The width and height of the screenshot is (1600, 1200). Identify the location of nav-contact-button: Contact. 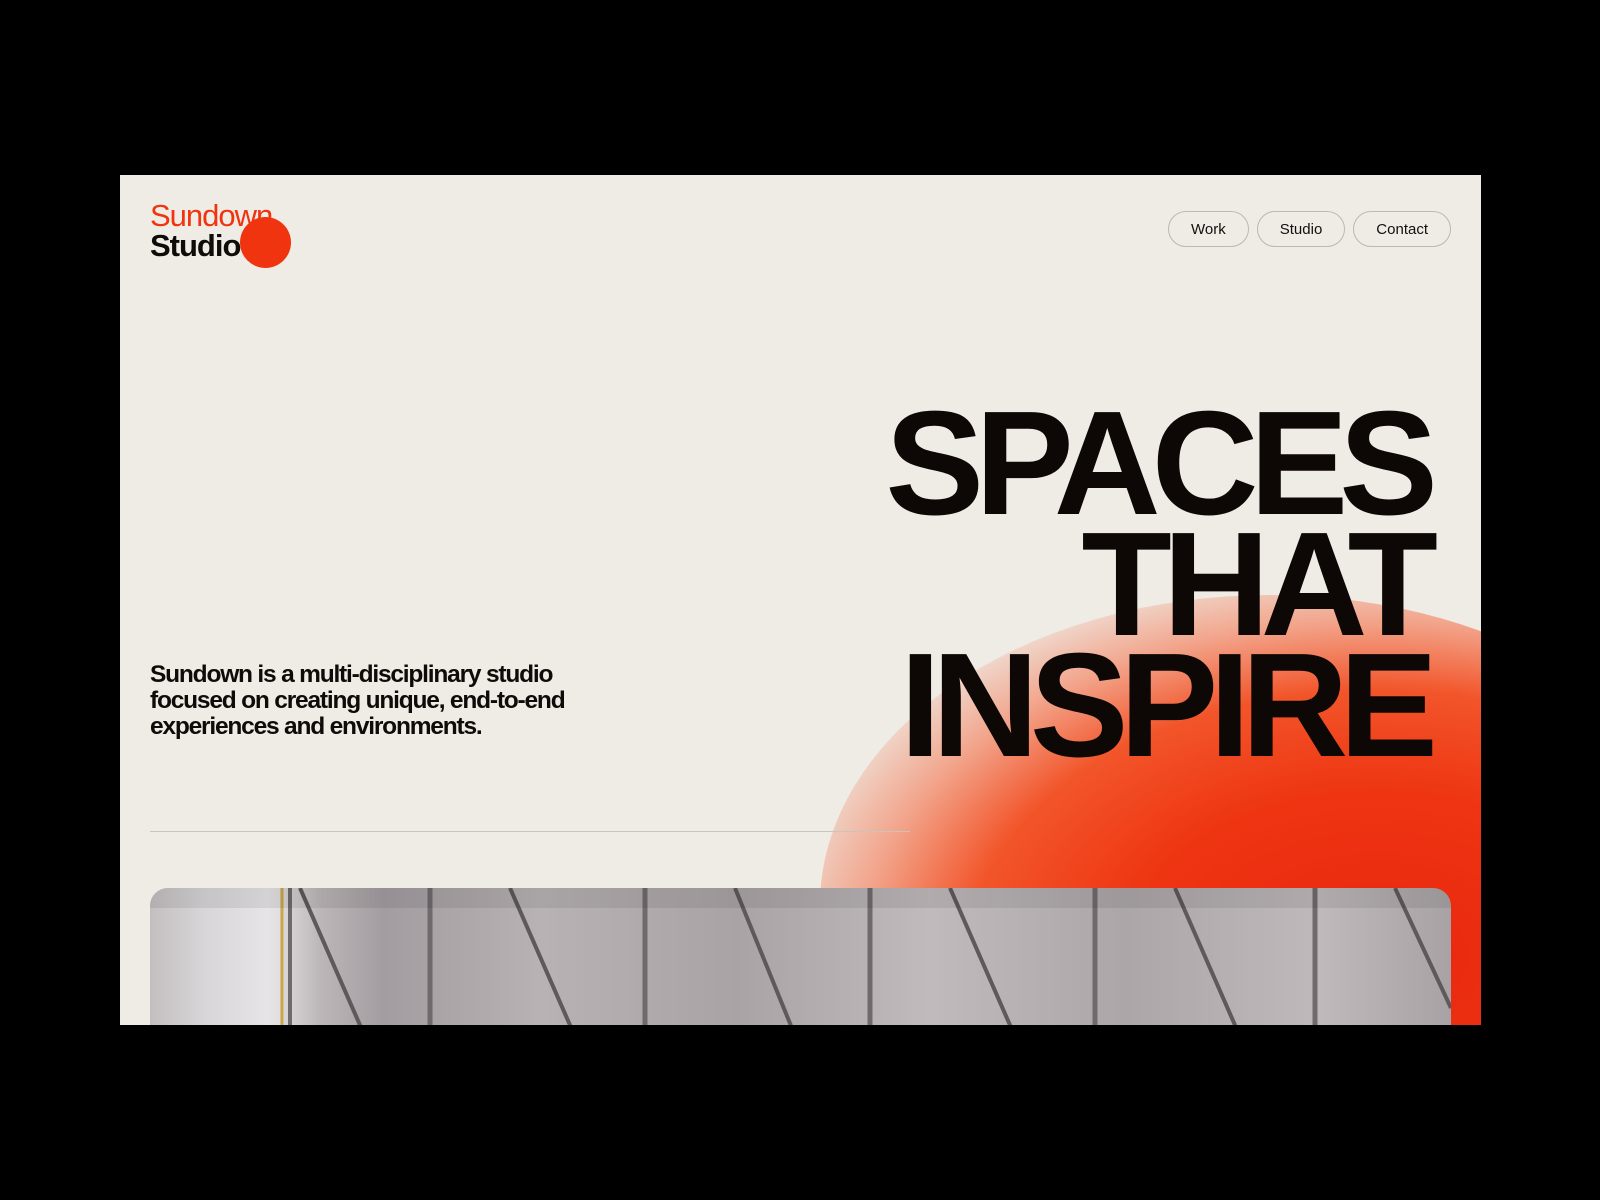
(1402, 229).